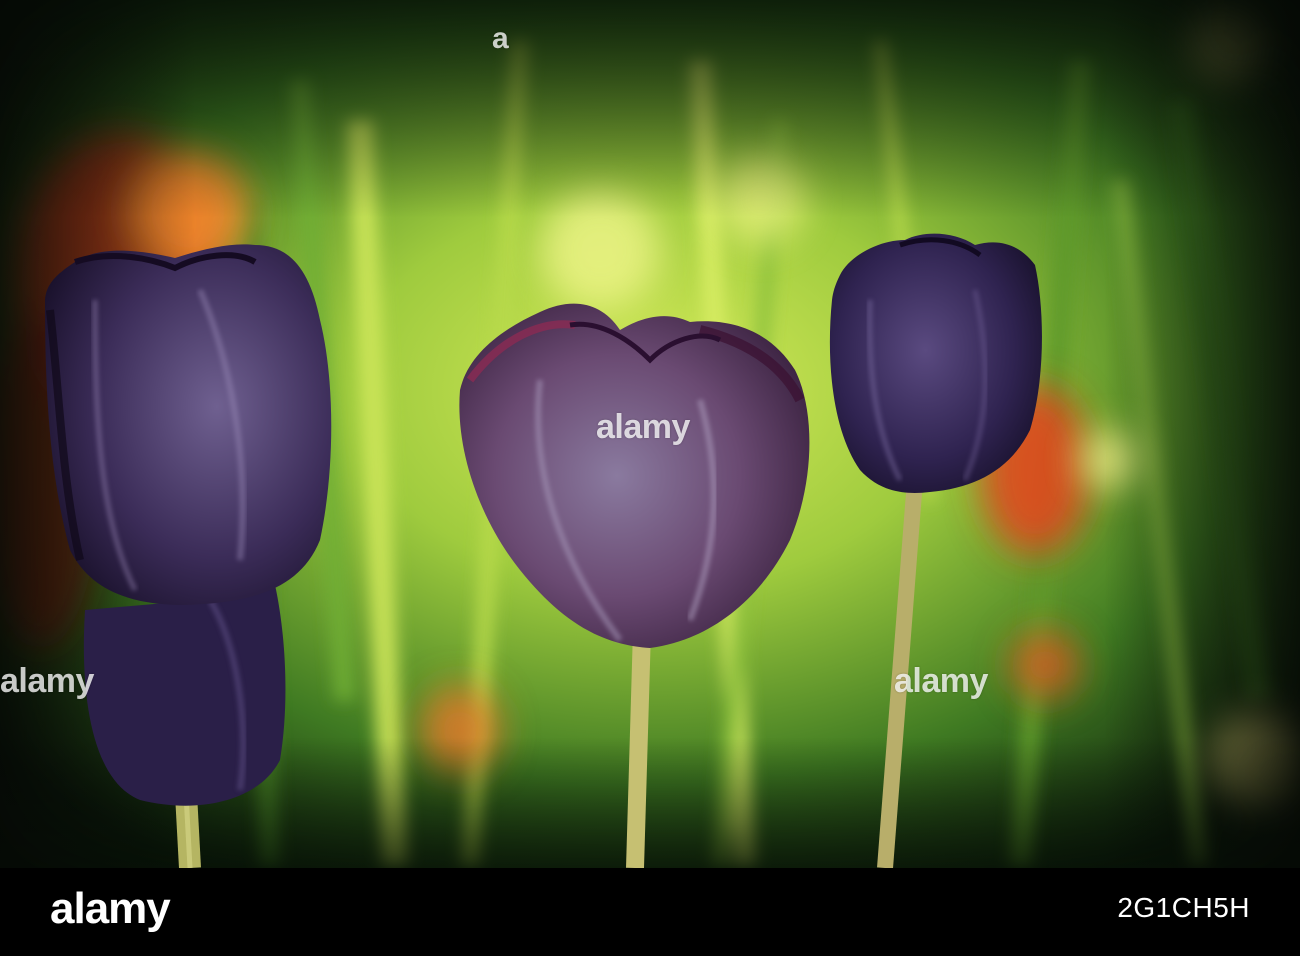 The width and height of the screenshot is (1300, 956). What do you see at coordinates (935, 363) in the screenshot?
I see `right-tulip` at bounding box center [935, 363].